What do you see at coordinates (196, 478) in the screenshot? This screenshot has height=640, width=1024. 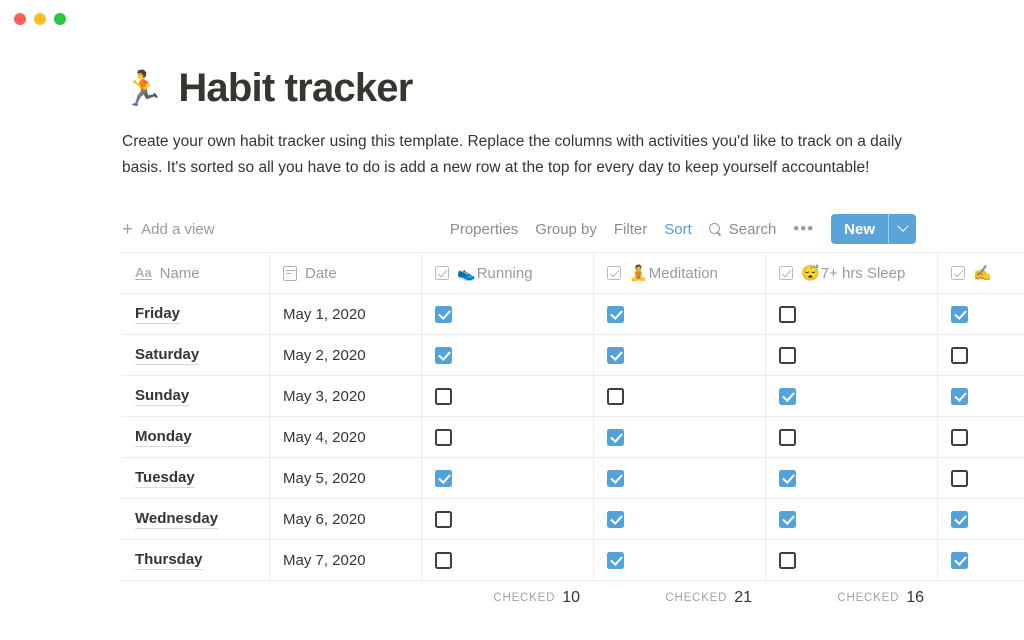 I see `cell-name: Tuesday` at bounding box center [196, 478].